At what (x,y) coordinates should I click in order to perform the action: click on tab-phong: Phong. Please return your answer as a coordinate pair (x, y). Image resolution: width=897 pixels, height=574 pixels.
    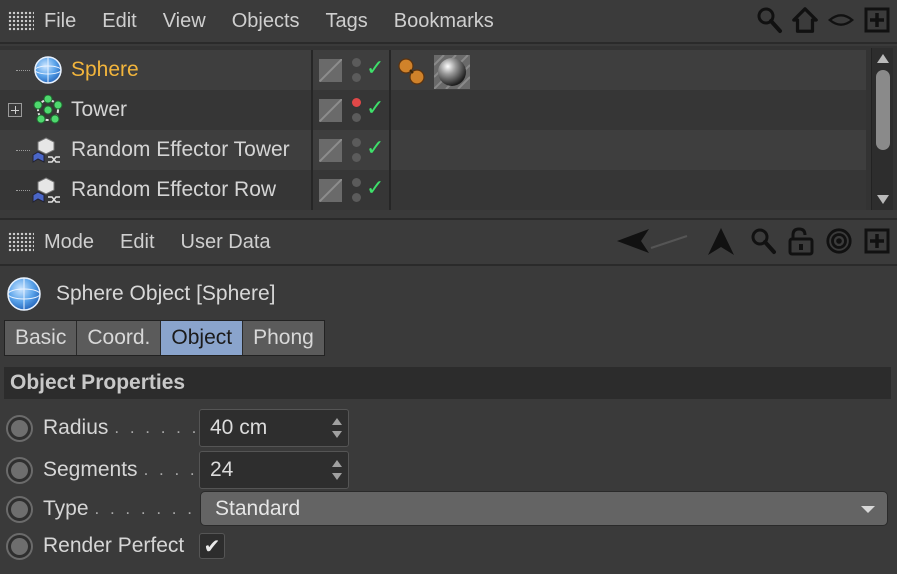
    Looking at the image, I should click on (283, 338).